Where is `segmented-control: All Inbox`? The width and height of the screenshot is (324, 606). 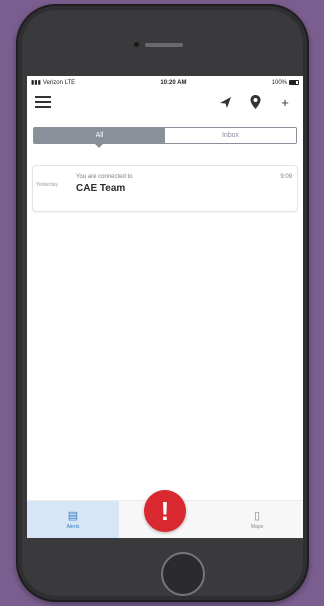 segmented-control: All Inbox is located at coordinates (165, 135).